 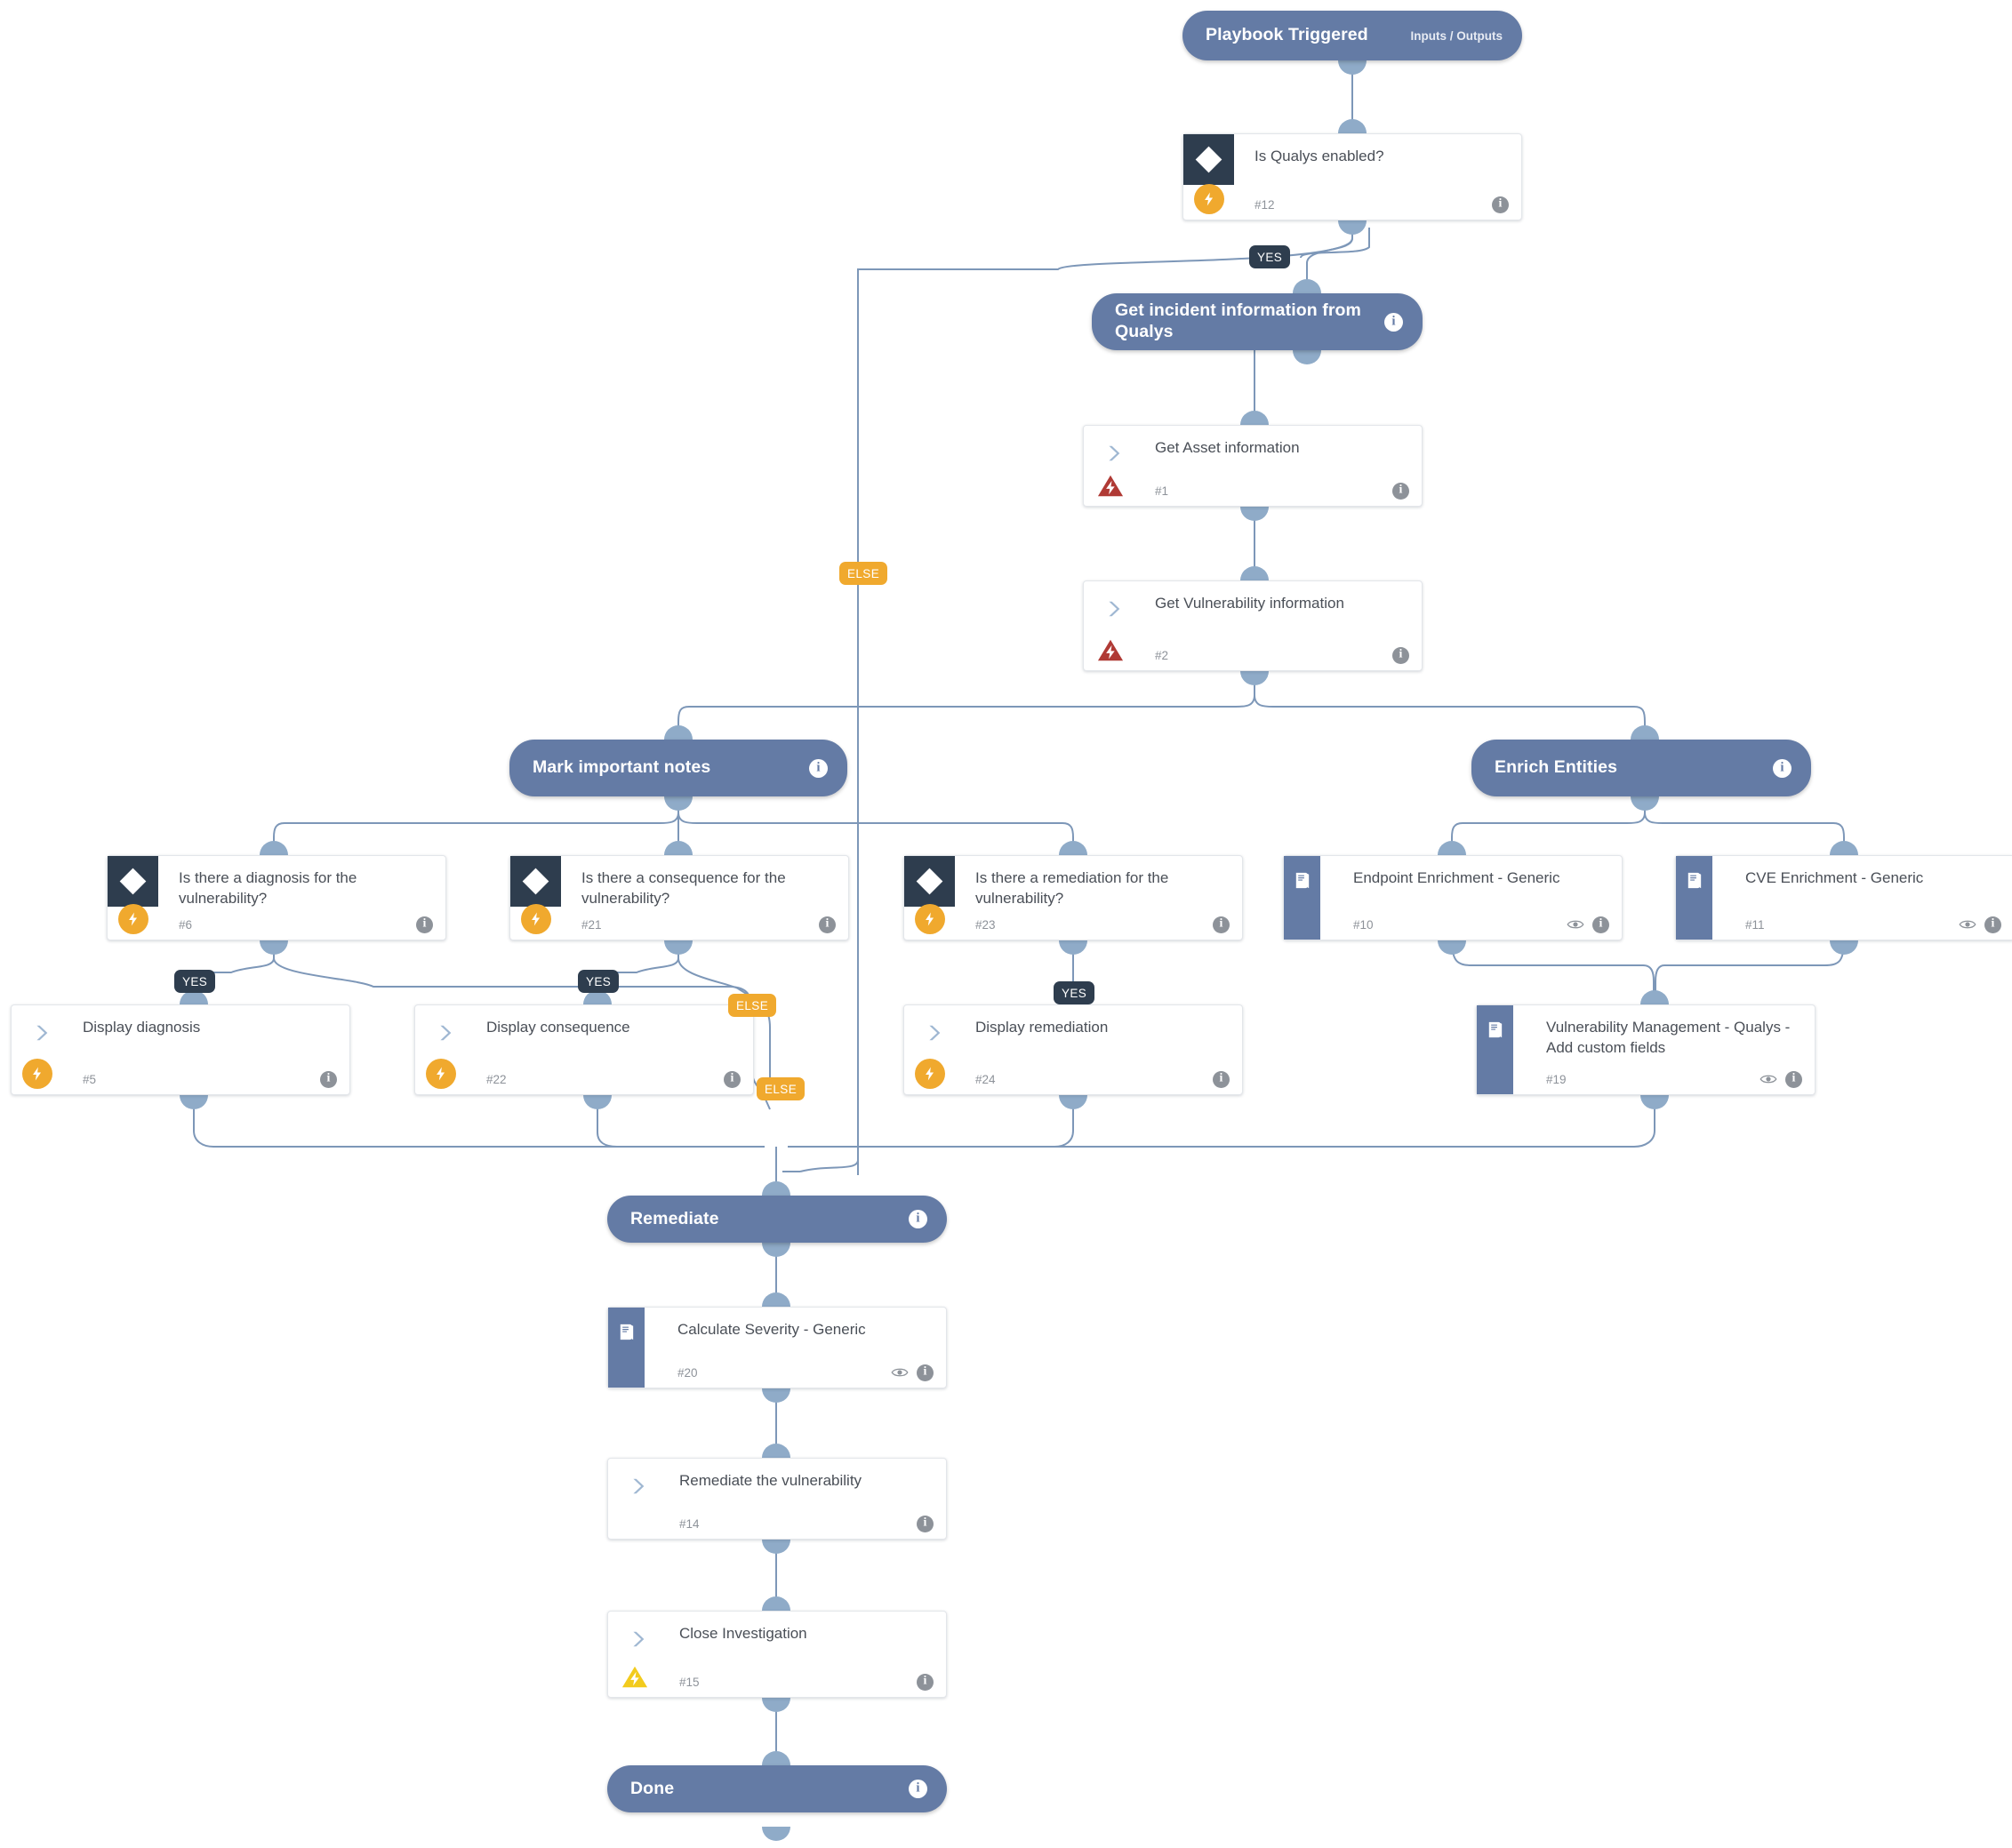 What do you see at coordinates (1265, 204) in the screenshot?
I see `task-id: #12` at bounding box center [1265, 204].